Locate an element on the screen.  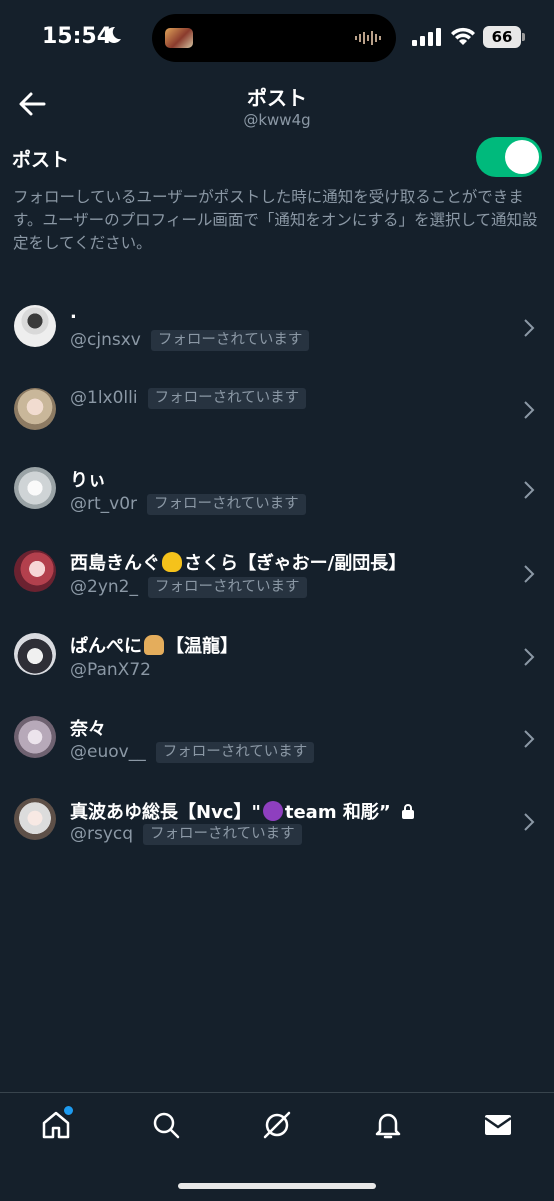
dynamic-island is located at coordinates (274, 38).